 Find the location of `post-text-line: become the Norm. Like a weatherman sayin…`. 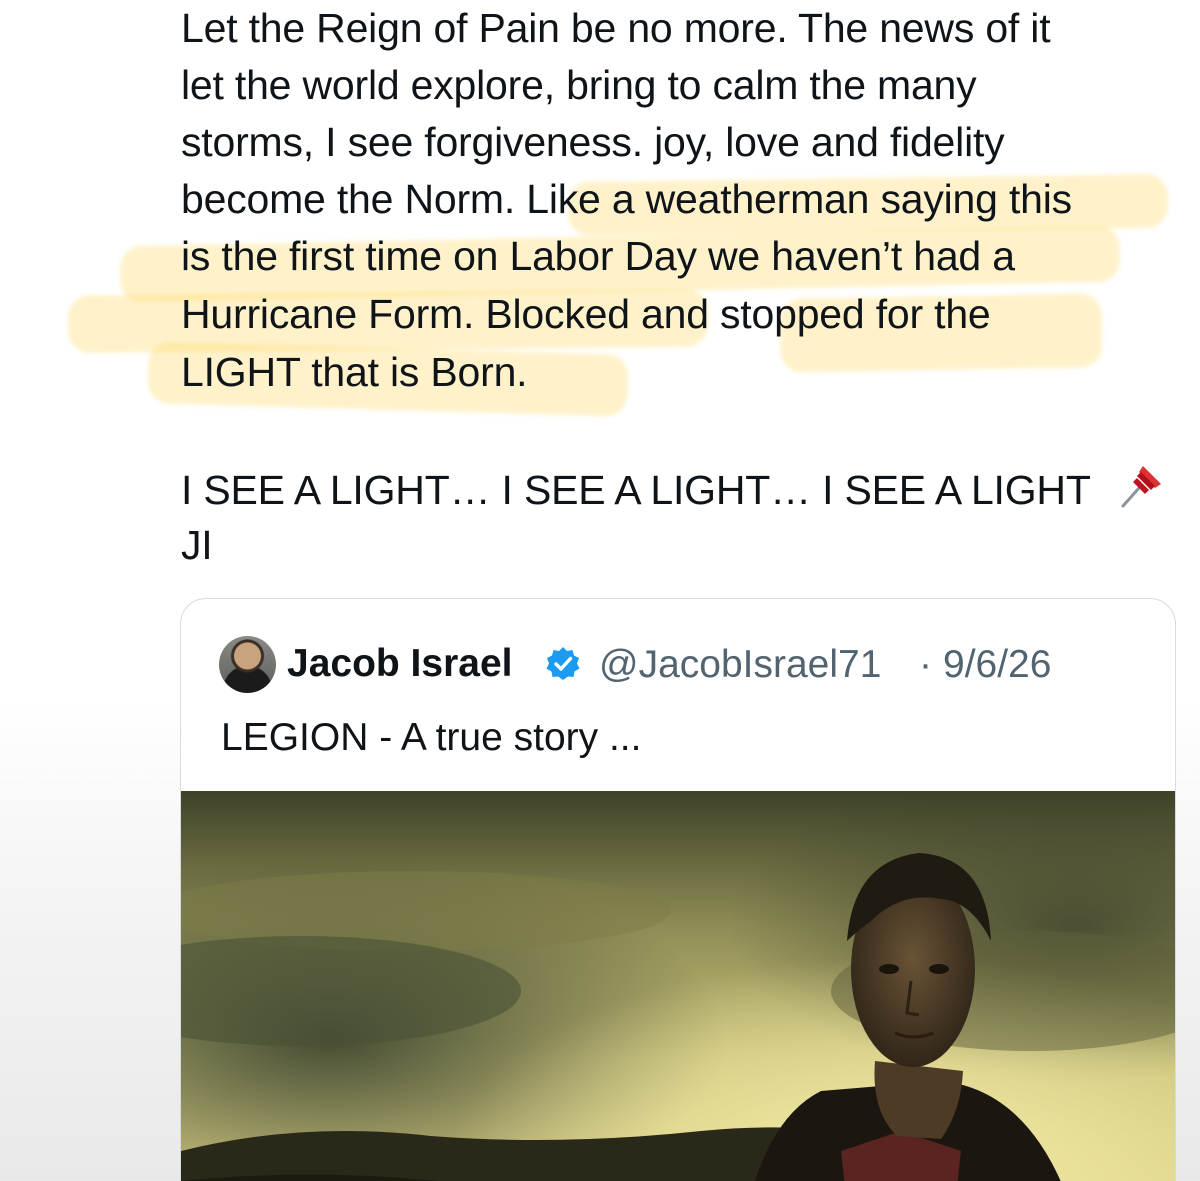

post-text-line: become the Norm. Like a weatherman sayin… is located at coordinates (626, 199).